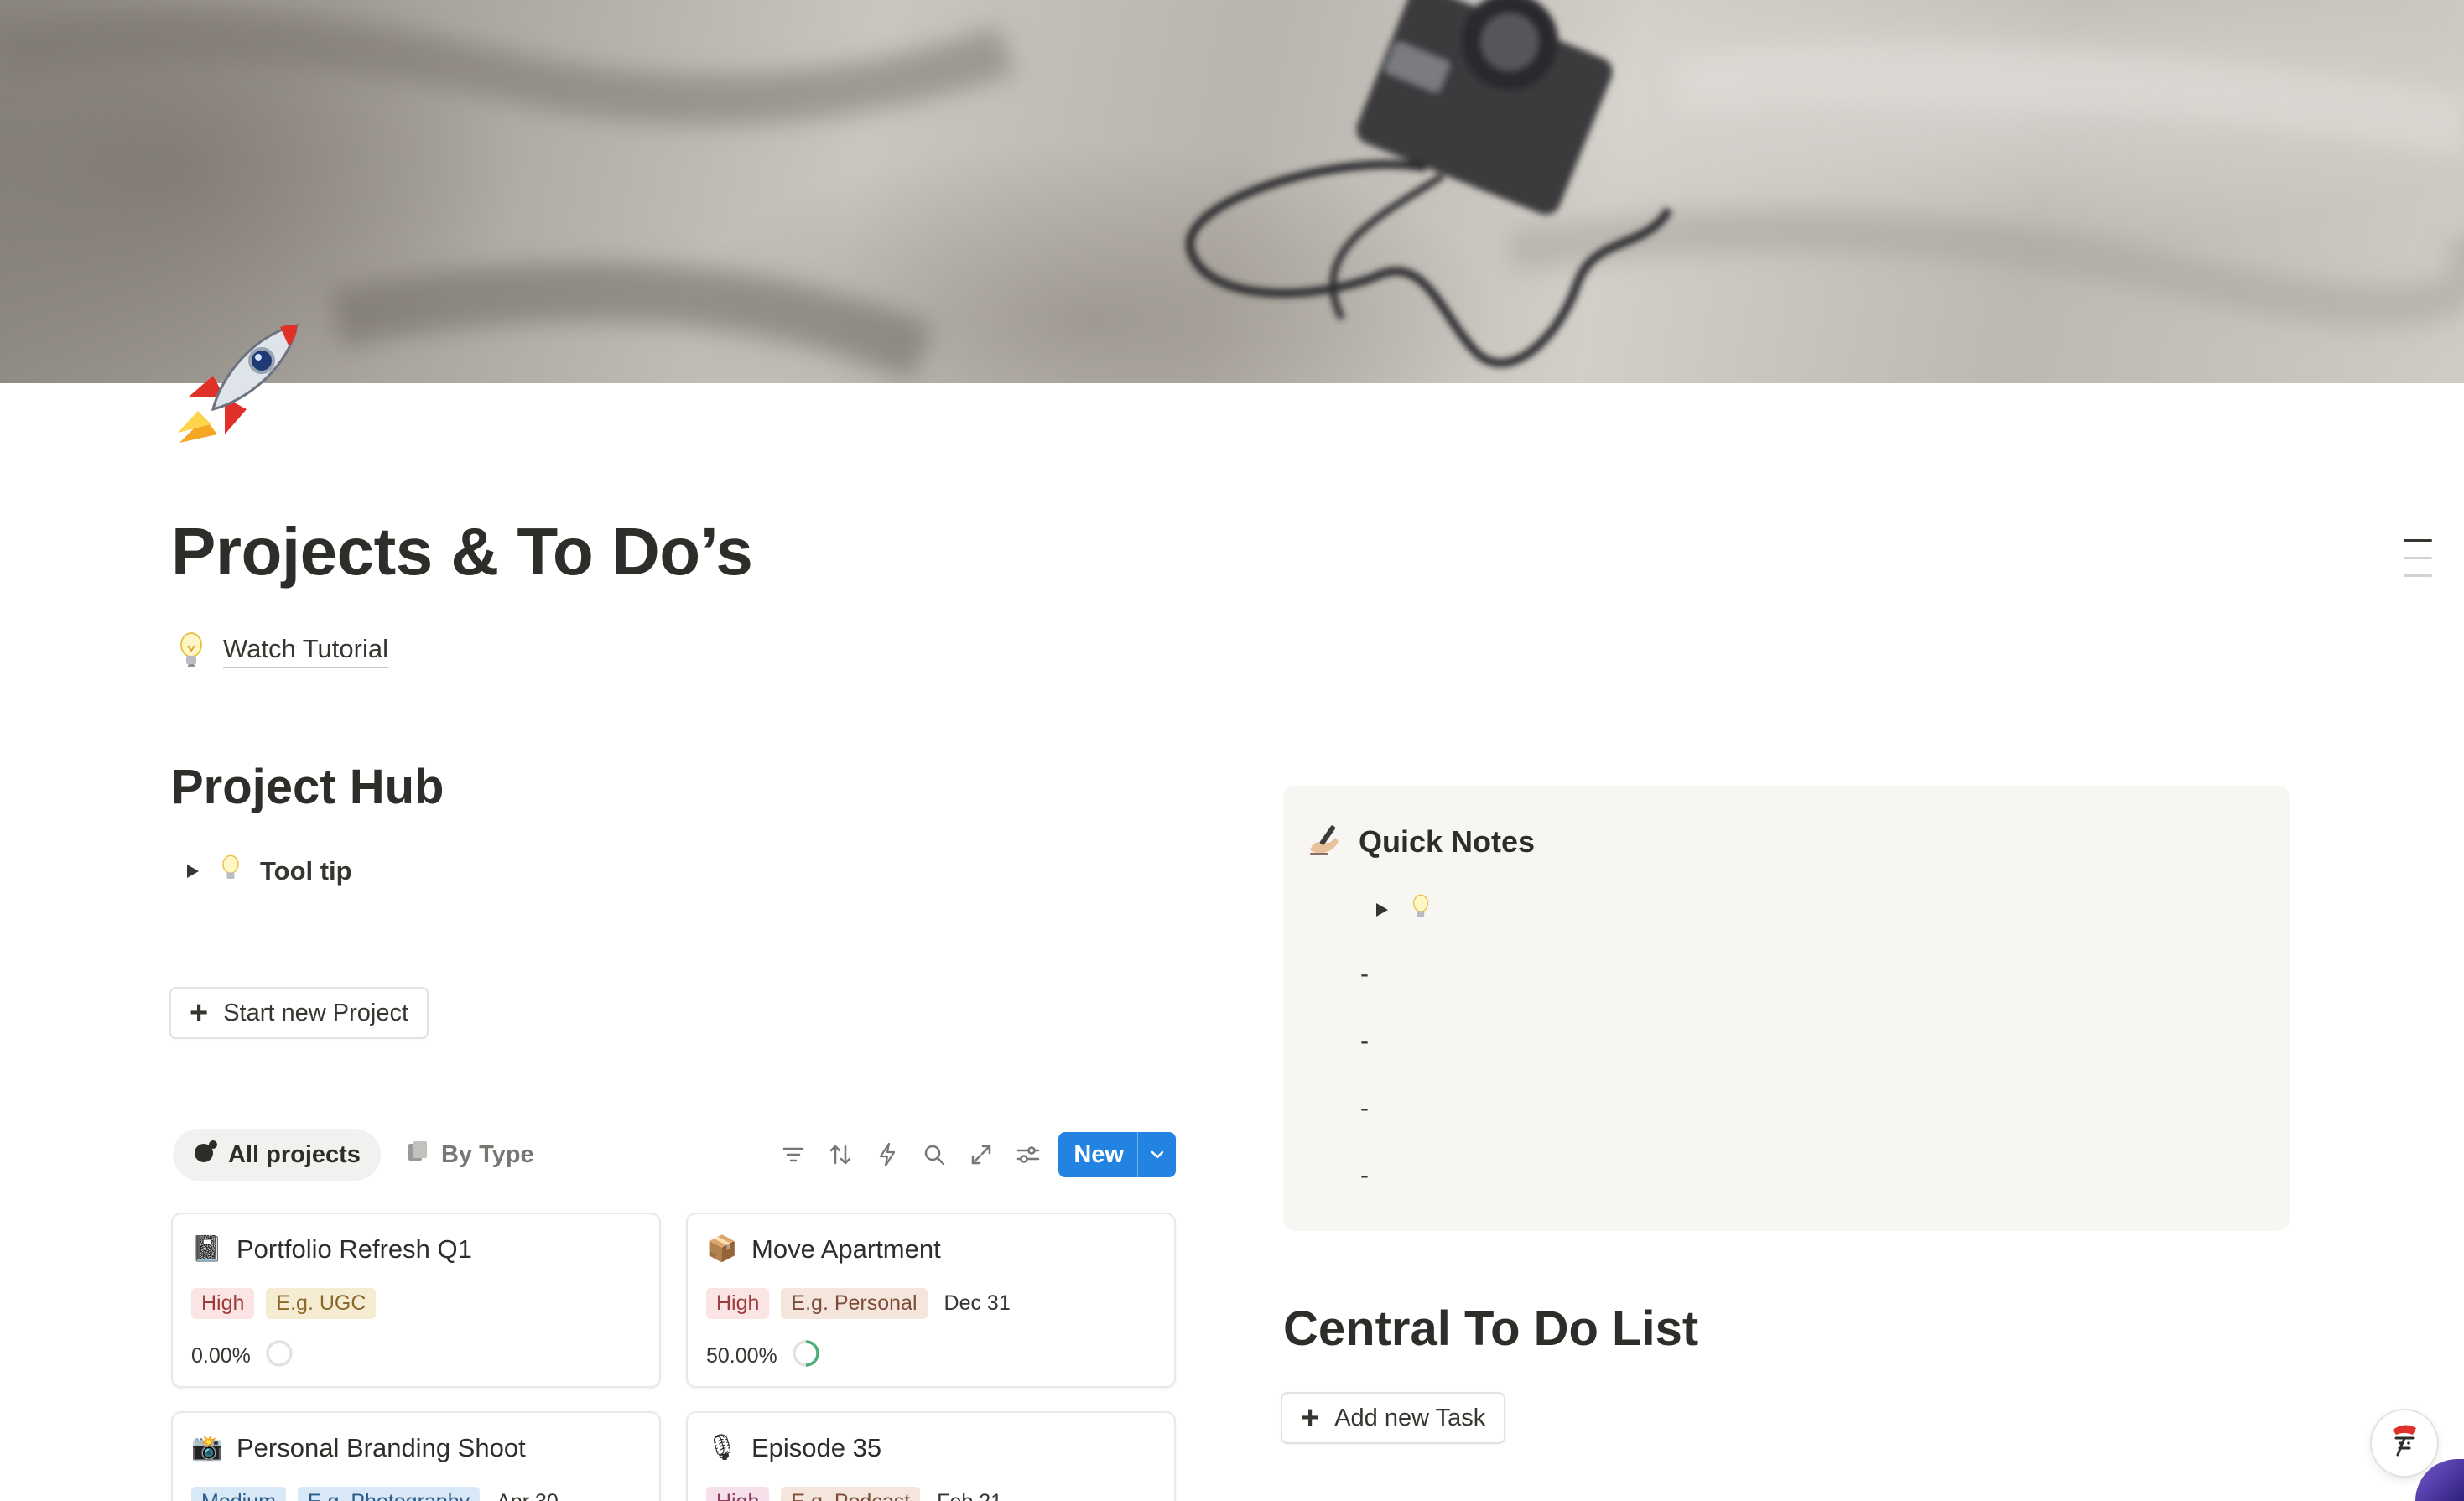 The width and height of the screenshot is (2464, 1501). I want to click on settings-icon, so click(1028, 1155).